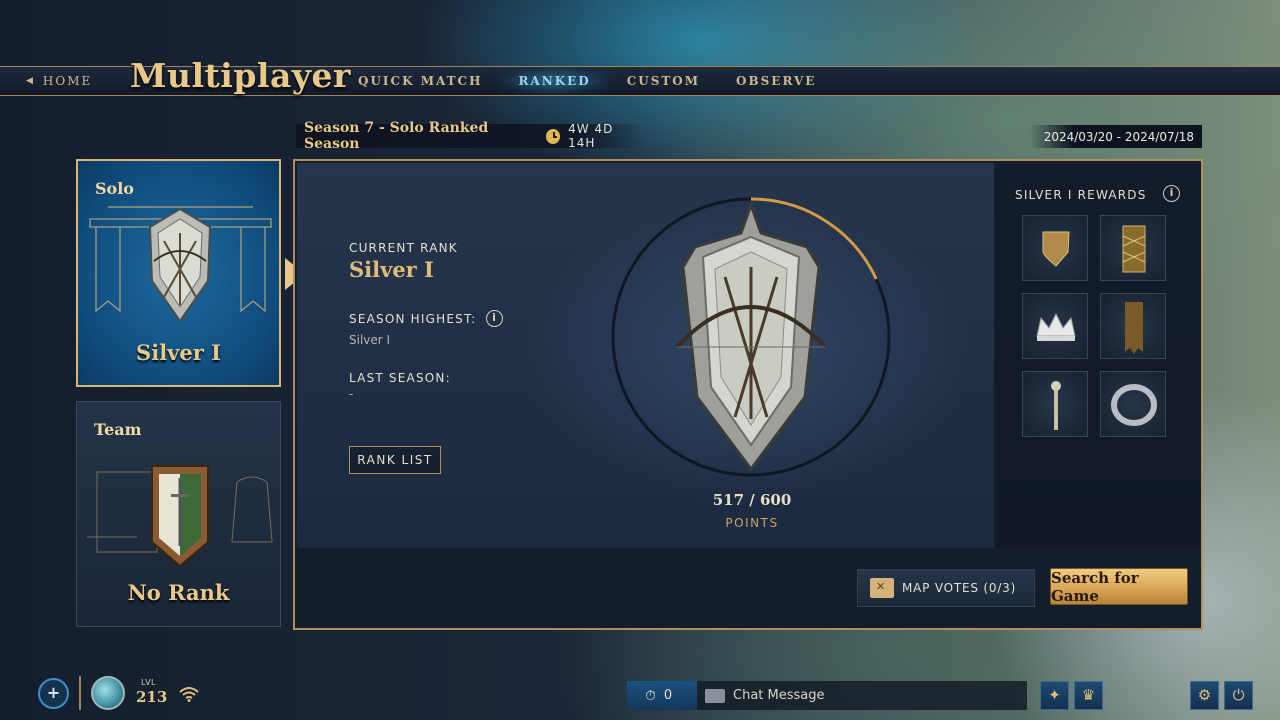 The image size is (1280, 720). I want to click on tab-quick-match: QUICK MATCH, so click(420, 81).